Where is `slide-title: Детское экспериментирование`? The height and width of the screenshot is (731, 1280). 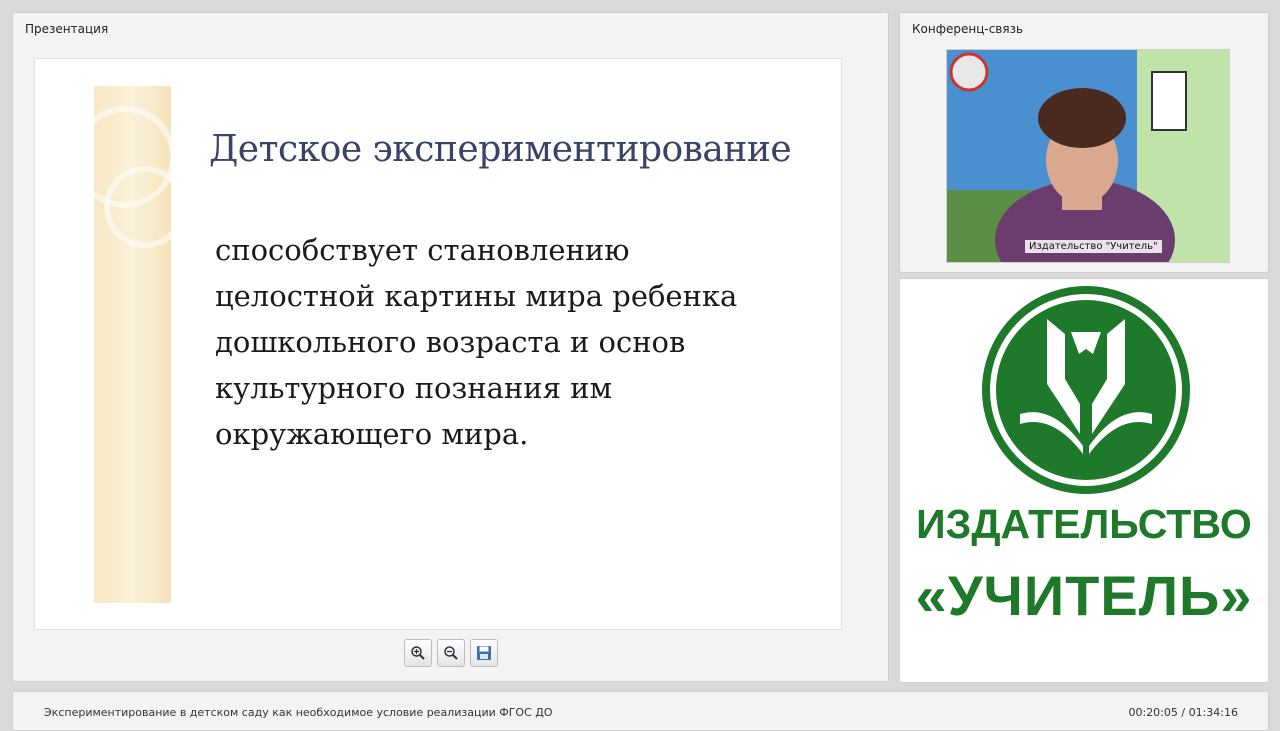
slide-title: Детское экспериментирование is located at coordinates (500, 149).